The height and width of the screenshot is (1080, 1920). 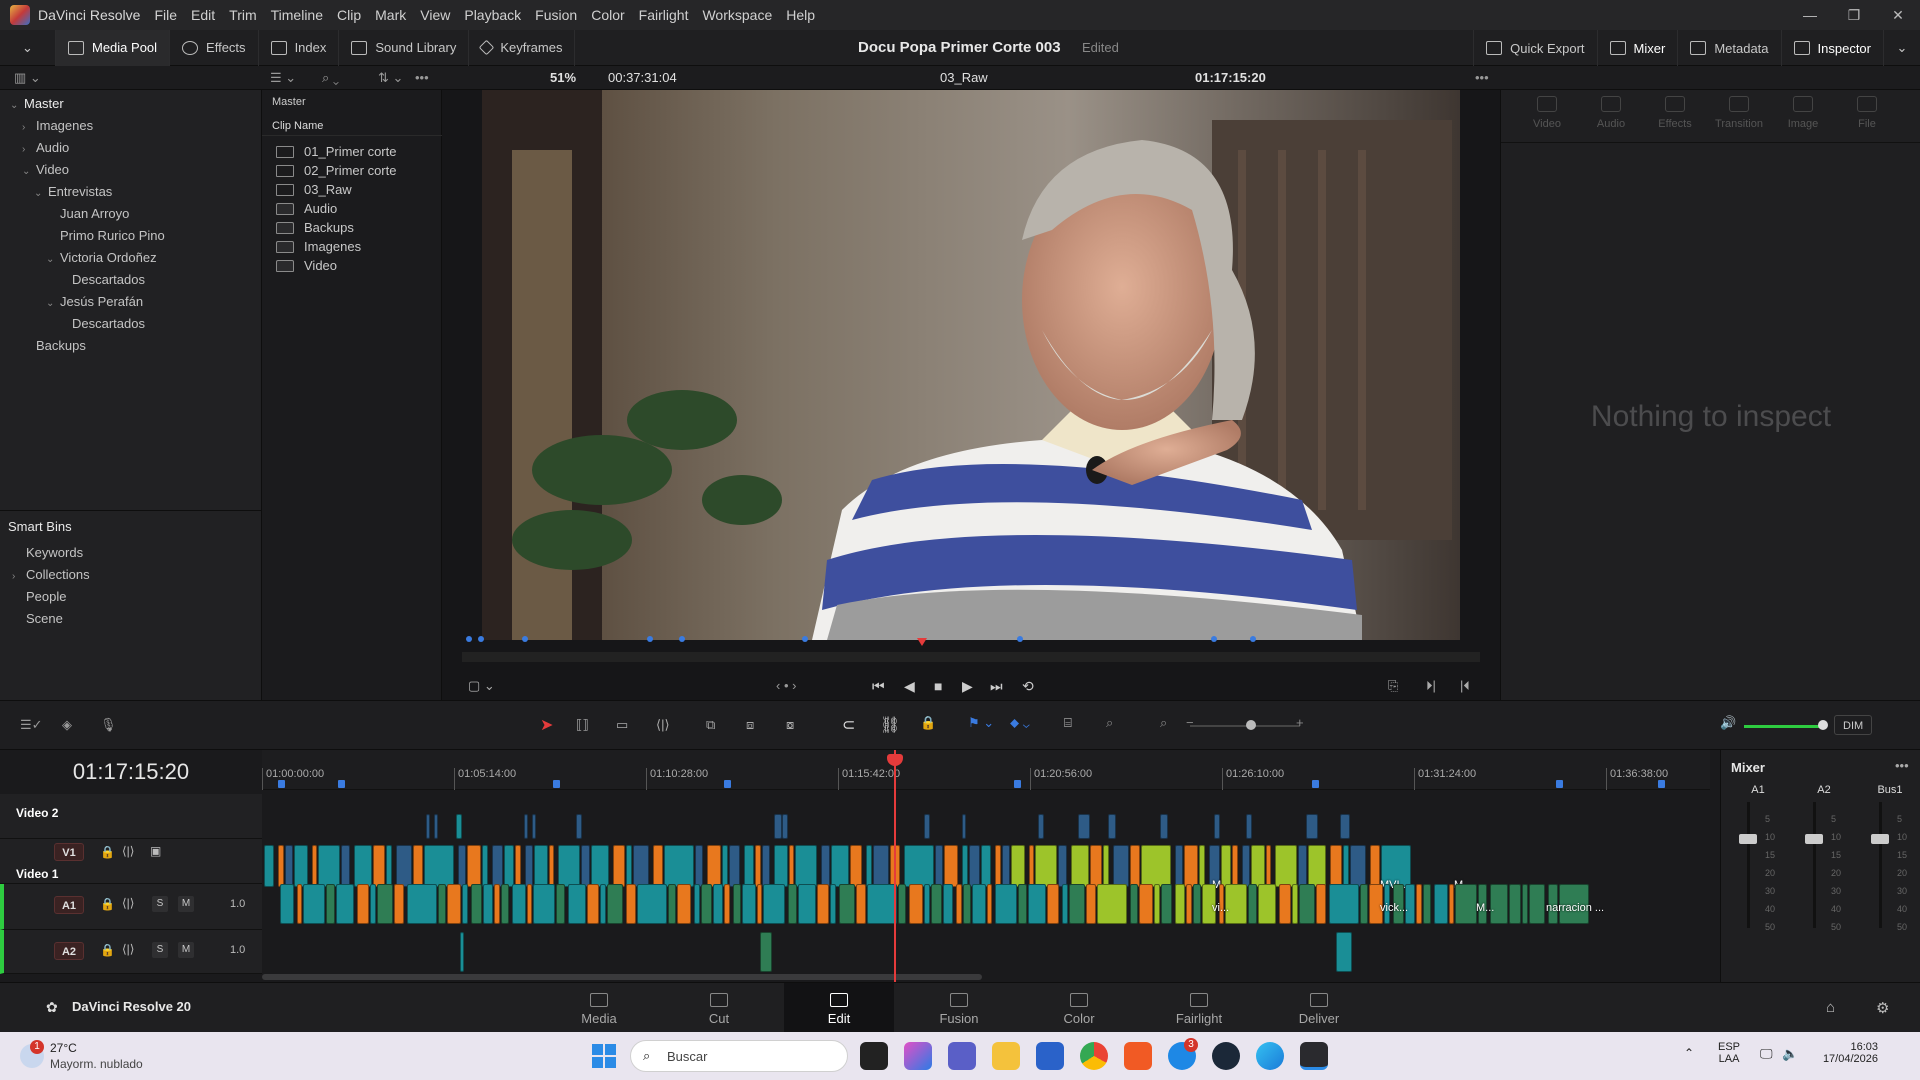 What do you see at coordinates (790, 725) in the screenshot?
I see `replace-clip-icon: ⧇` at bounding box center [790, 725].